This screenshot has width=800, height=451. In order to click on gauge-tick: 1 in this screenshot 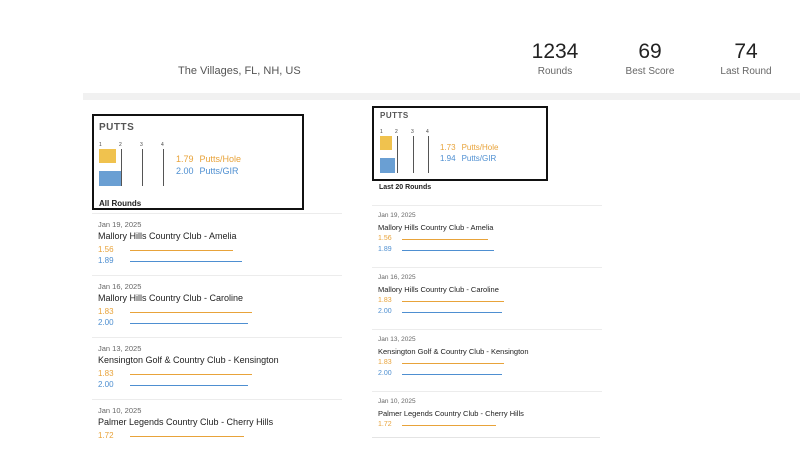, I will do `click(381, 132)`.